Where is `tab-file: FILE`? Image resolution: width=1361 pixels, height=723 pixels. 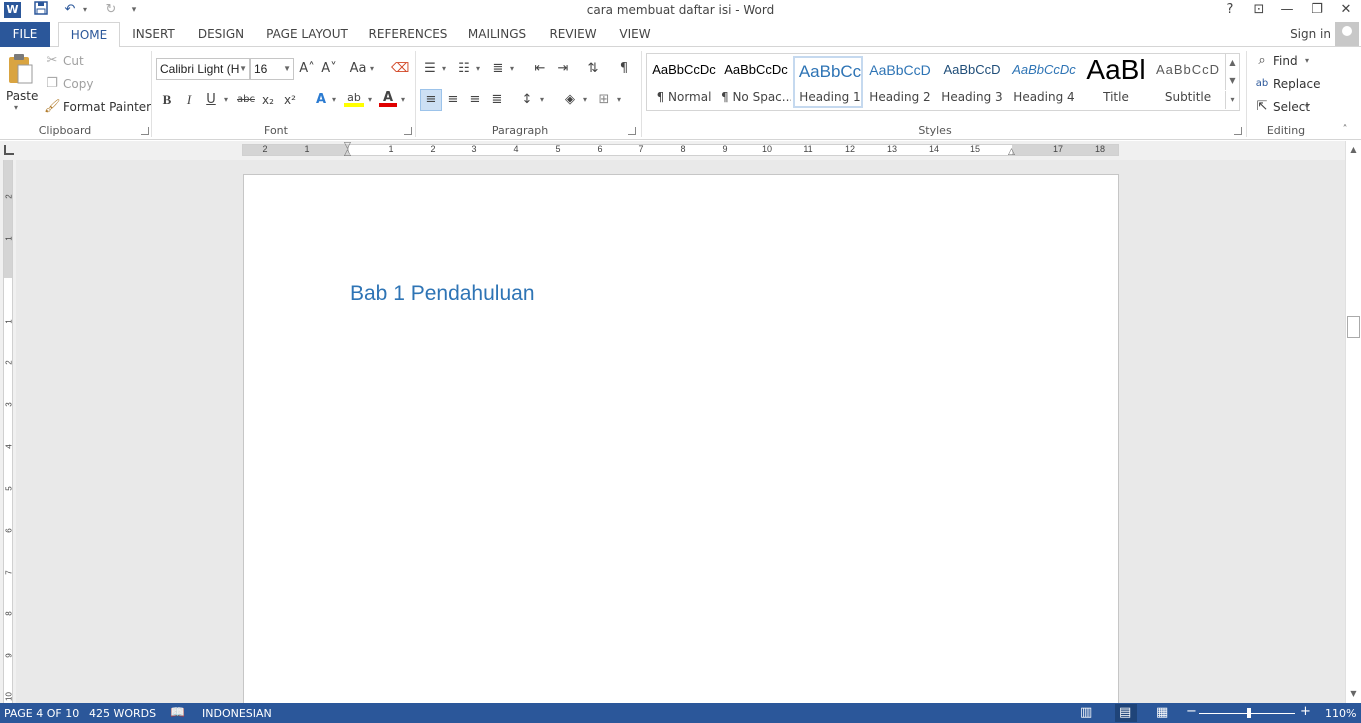
tab-file: FILE is located at coordinates (25, 34).